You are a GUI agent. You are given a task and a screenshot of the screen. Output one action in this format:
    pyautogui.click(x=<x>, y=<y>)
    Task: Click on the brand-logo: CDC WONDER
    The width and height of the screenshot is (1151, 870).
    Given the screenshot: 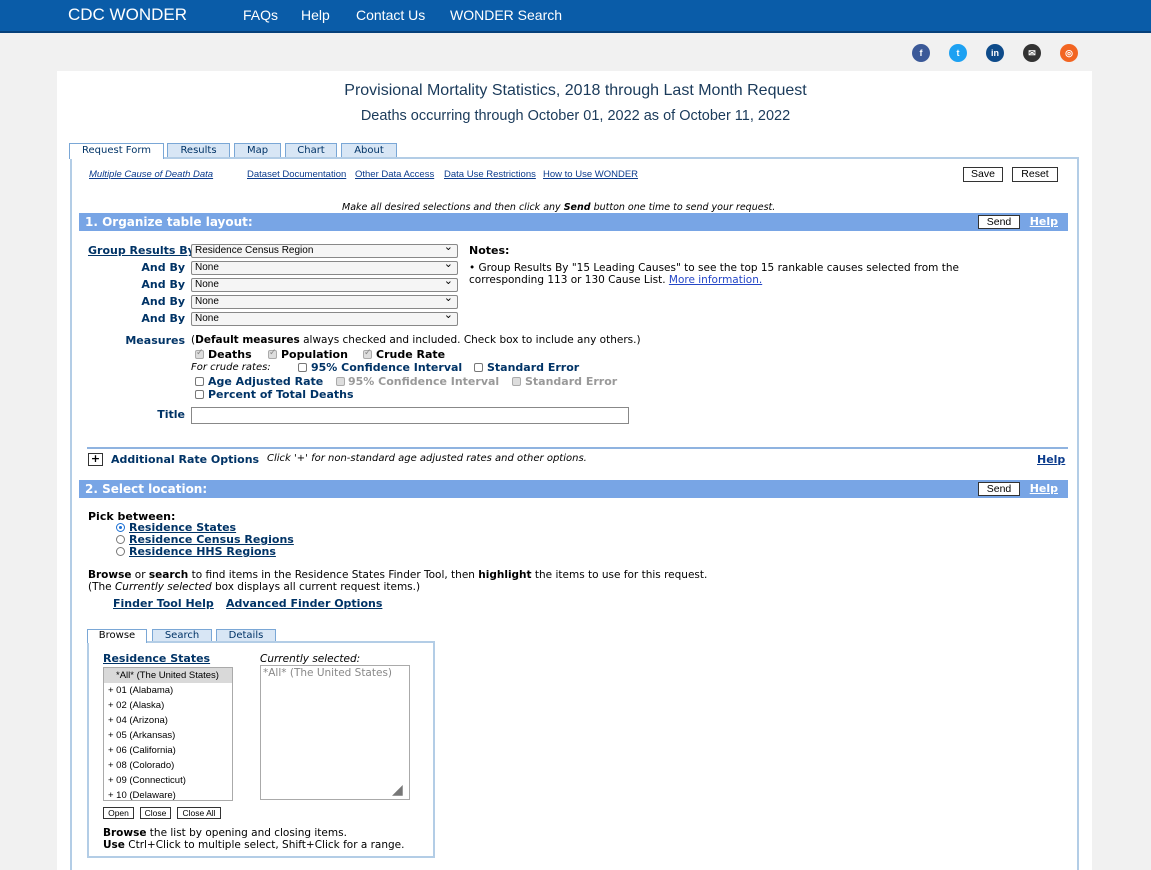 What is the action you would take?
    pyautogui.click(x=127, y=15)
    